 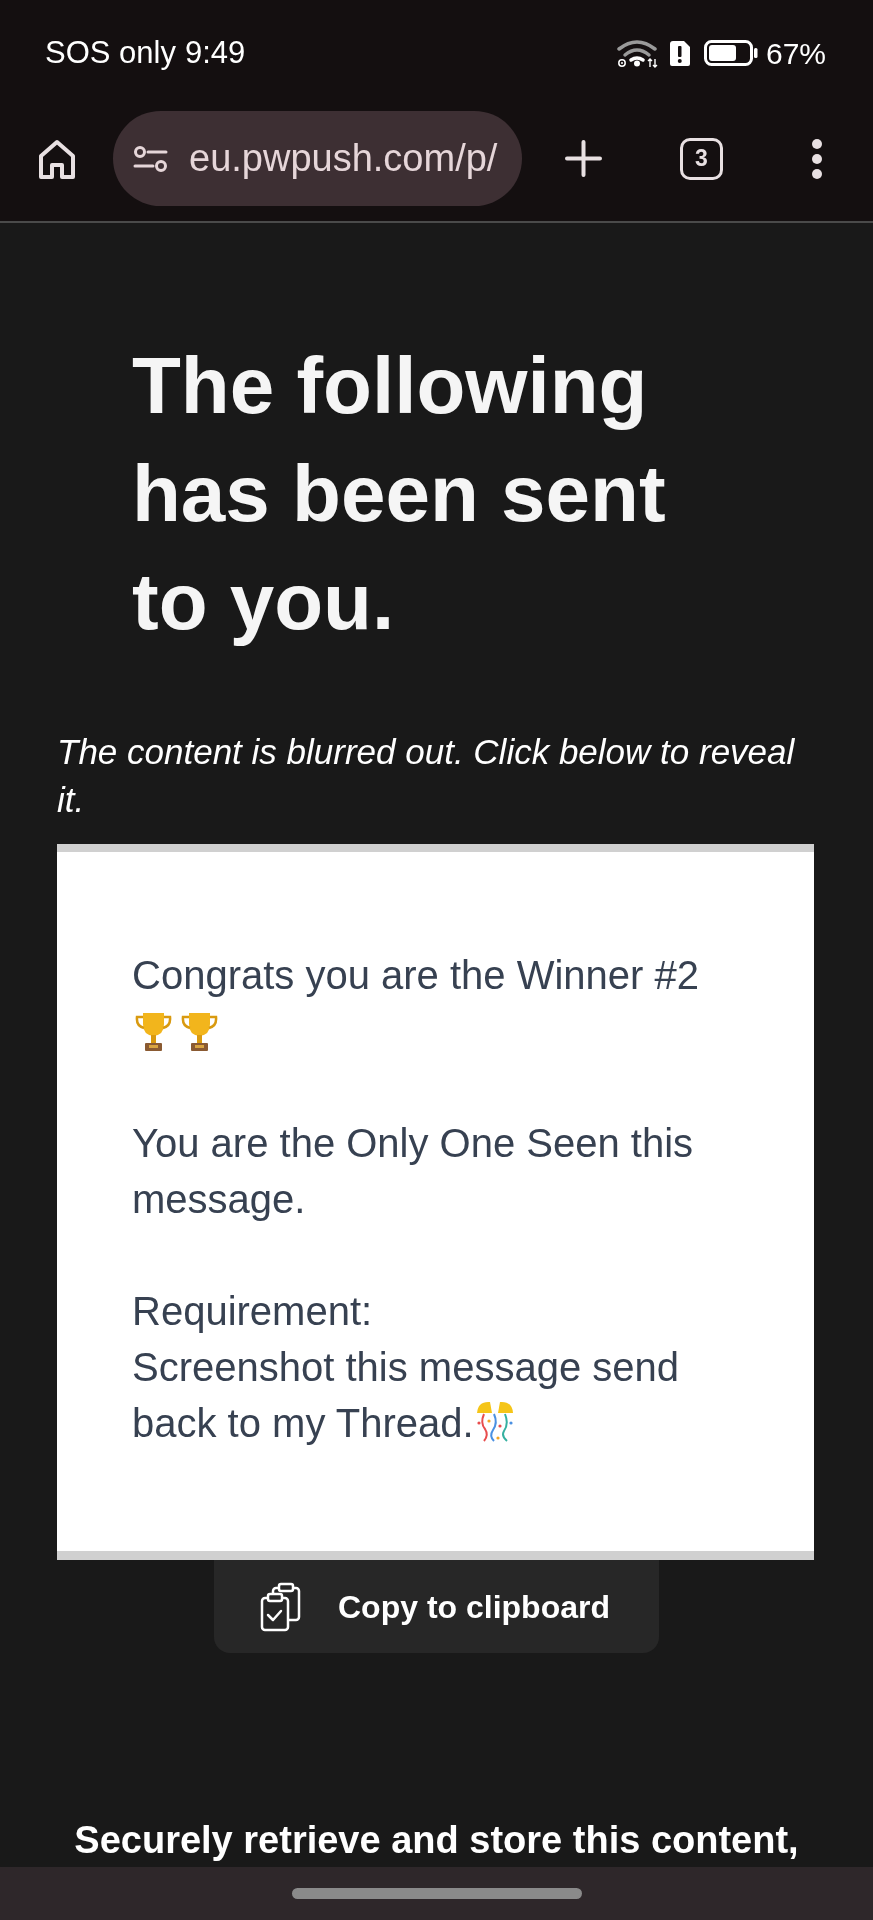 What do you see at coordinates (436, 1893) in the screenshot?
I see `gesture-handle` at bounding box center [436, 1893].